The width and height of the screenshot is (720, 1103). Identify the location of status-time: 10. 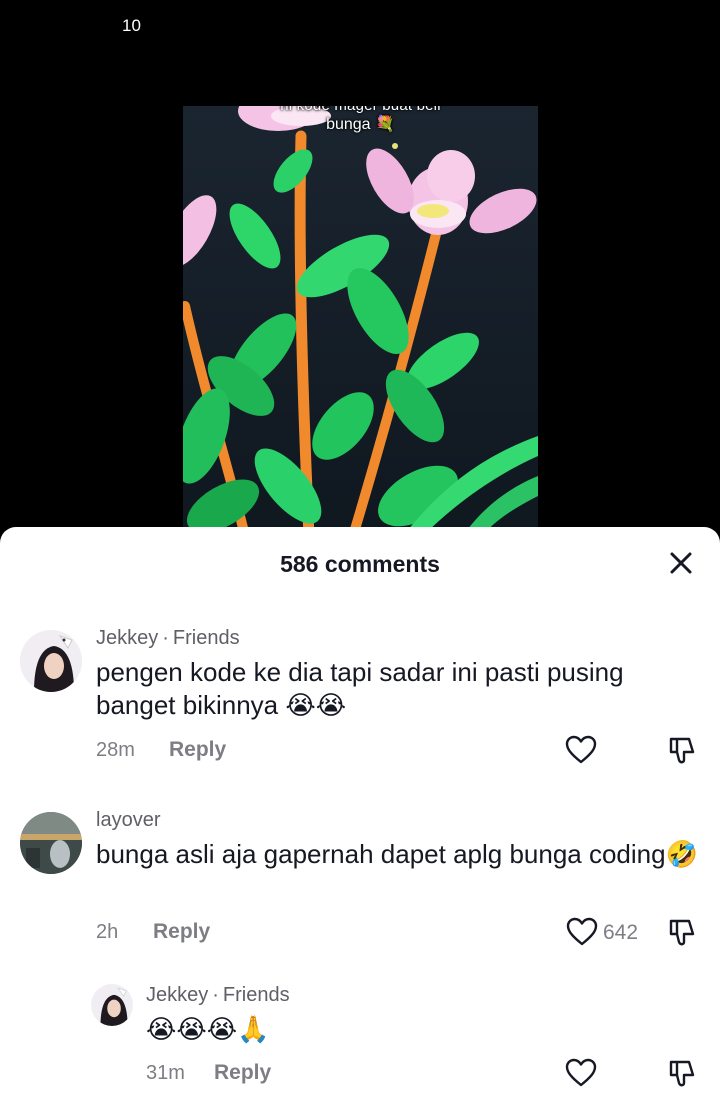
(131, 25).